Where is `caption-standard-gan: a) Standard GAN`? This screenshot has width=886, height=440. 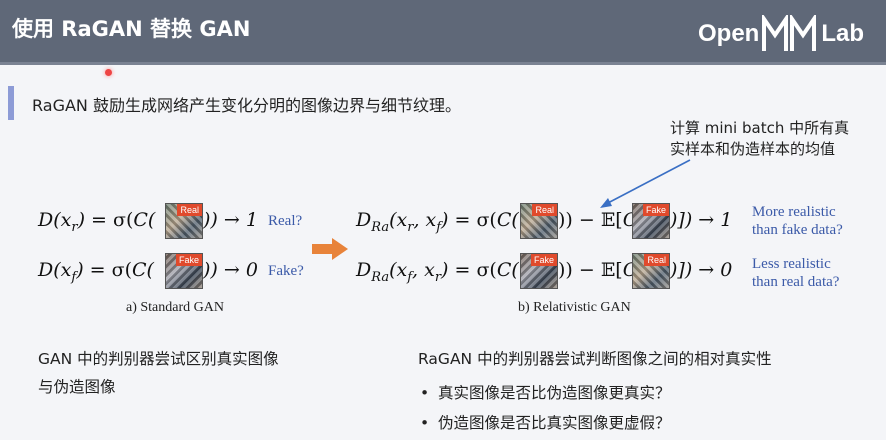 caption-standard-gan: a) Standard GAN is located at coordinates (175, 307).